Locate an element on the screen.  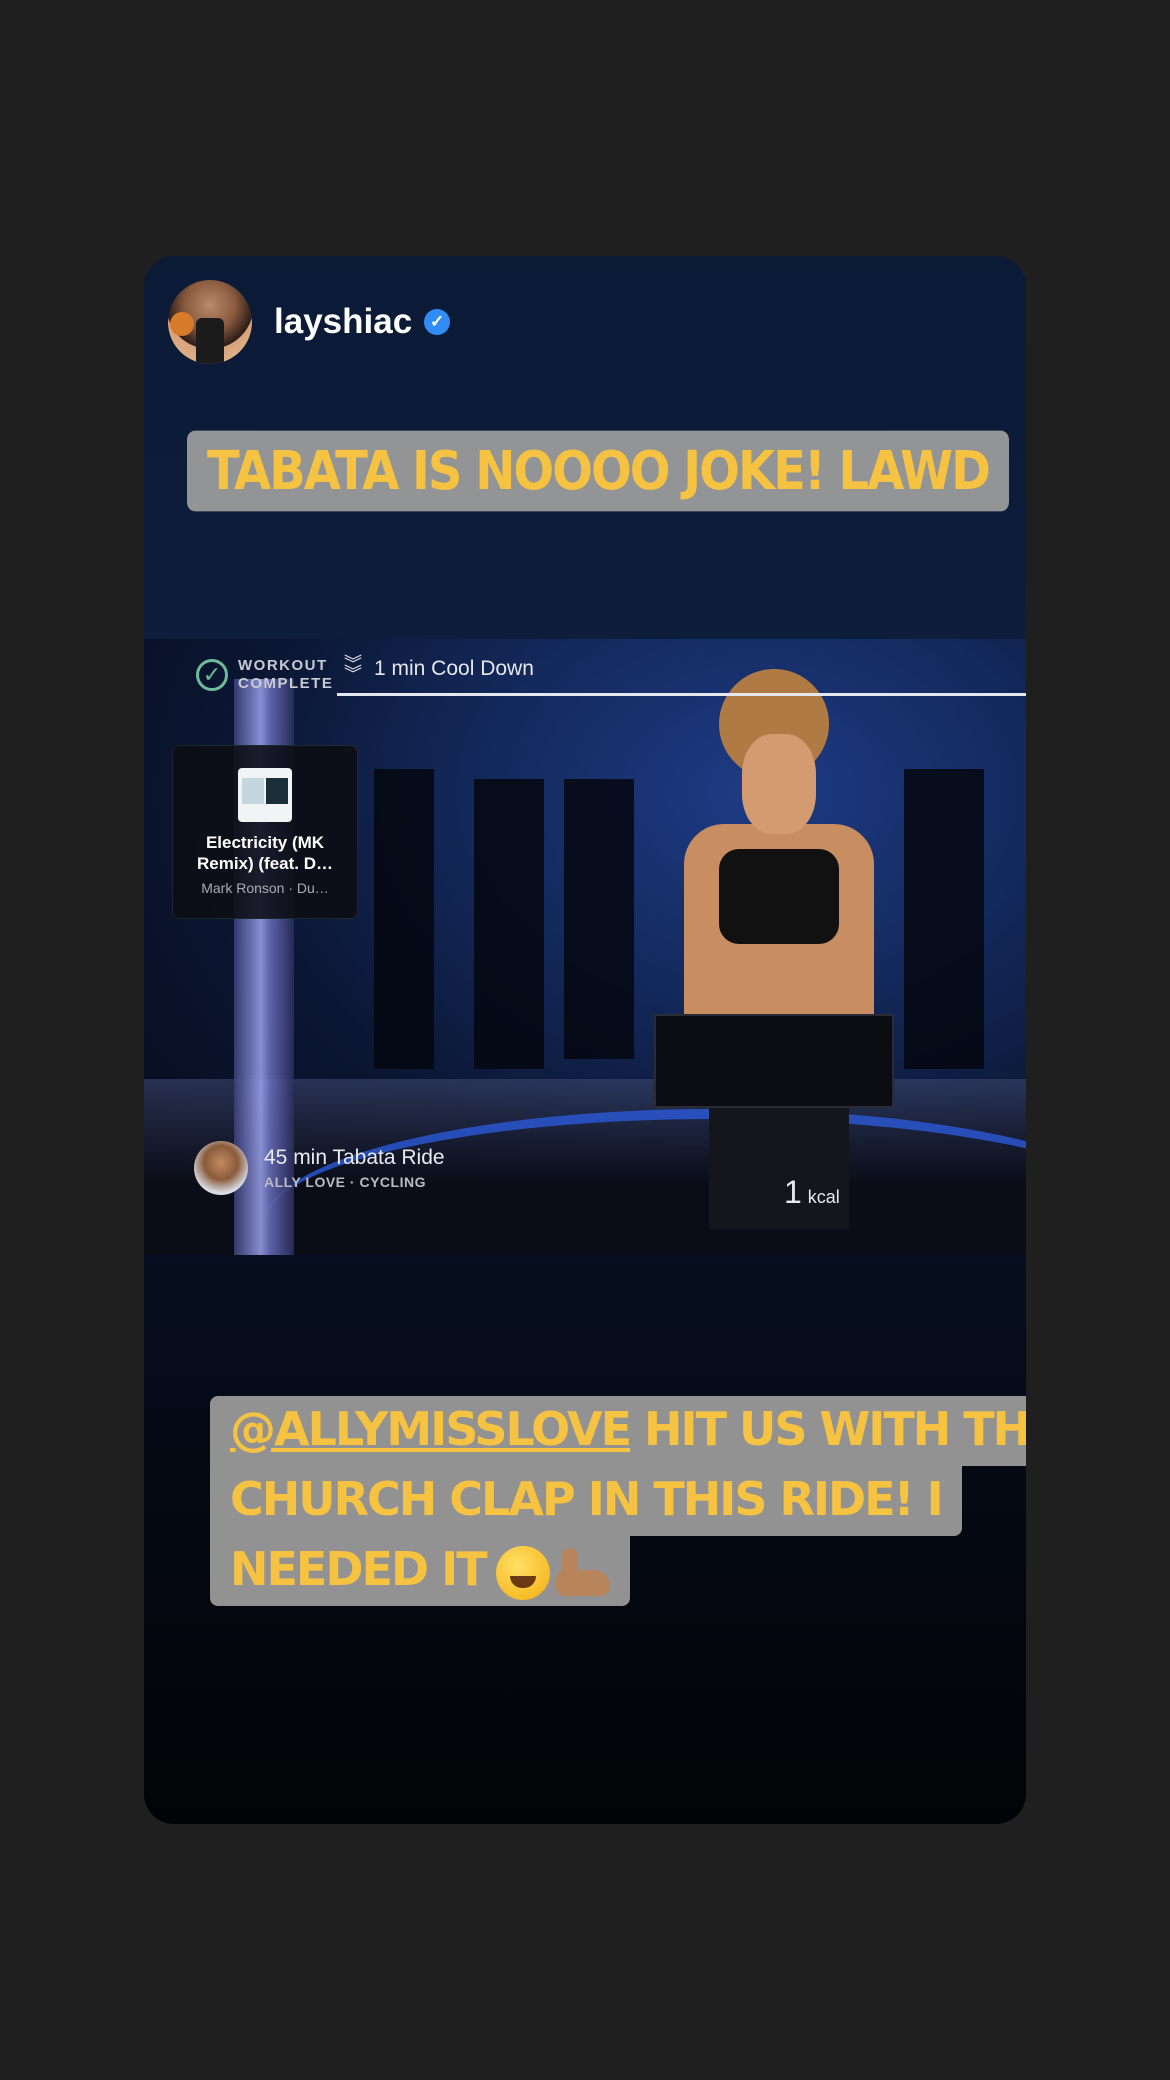
segment-label: 1 min Cool Down is located at coordinates (454, 668).